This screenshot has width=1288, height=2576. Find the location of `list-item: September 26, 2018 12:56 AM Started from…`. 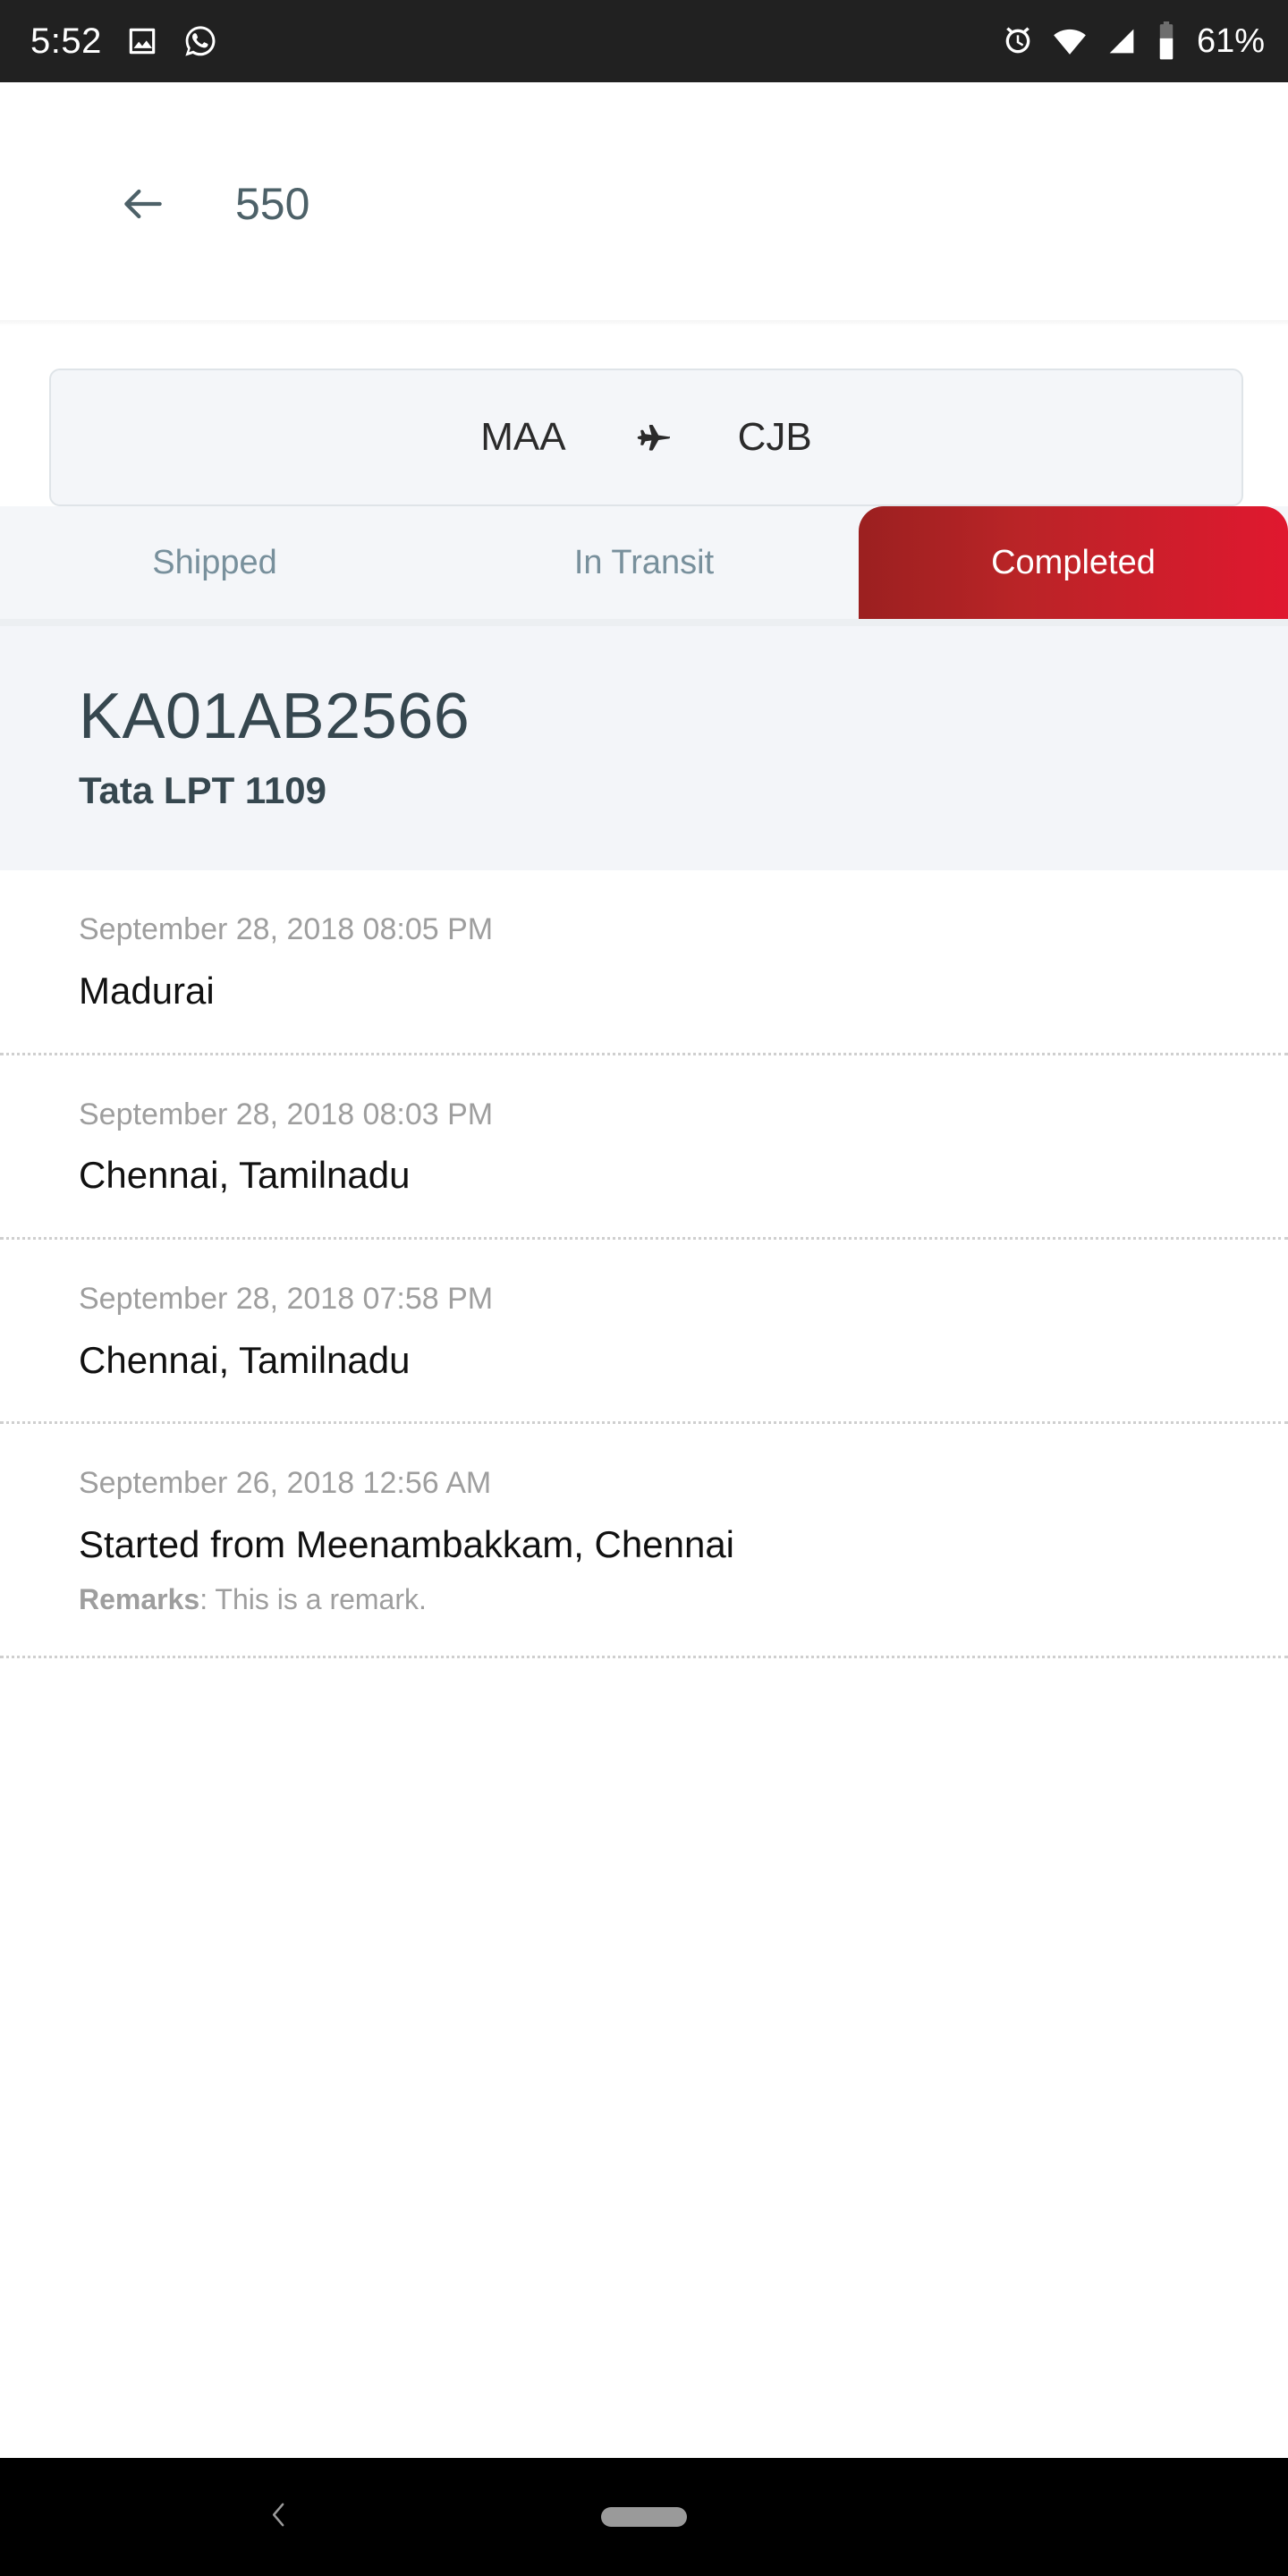

list-item: September 26, 2018 12:56 AM Started from… is located at coordinates (644, 1541).